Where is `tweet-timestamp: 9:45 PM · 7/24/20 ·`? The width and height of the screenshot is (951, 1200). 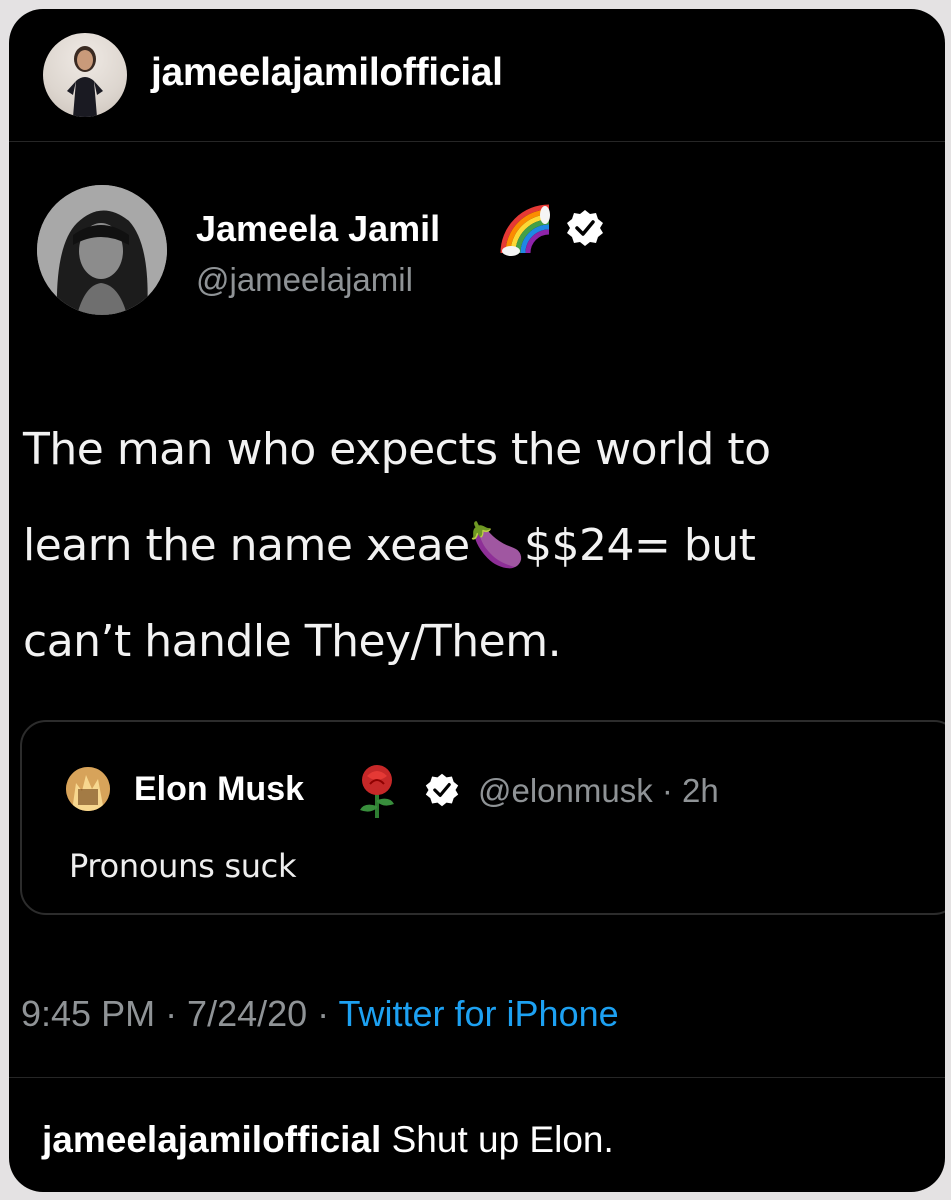
tweet-timestamp: 9:45 PM · 7/24/20 · is located at coordinates (180, 1013).